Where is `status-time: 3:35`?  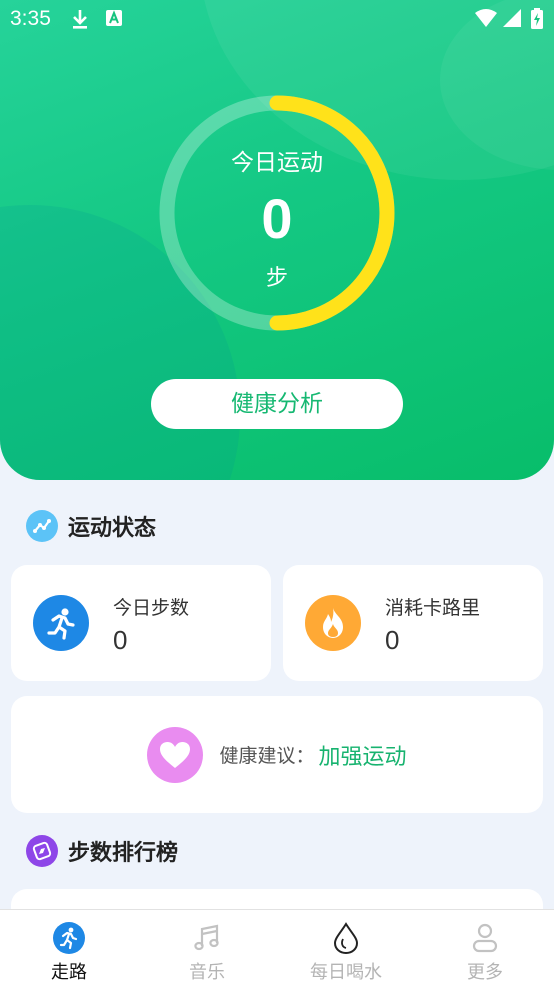 status-time: 3:35 is located at coordinates (30, 18).